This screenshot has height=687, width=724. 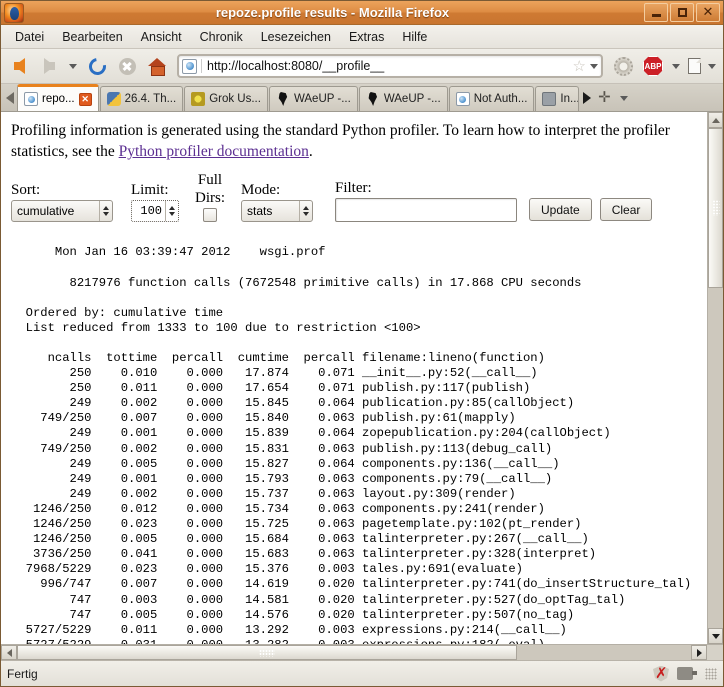 I want to click on sort-label: Sort:, so click(x=26, y=189).